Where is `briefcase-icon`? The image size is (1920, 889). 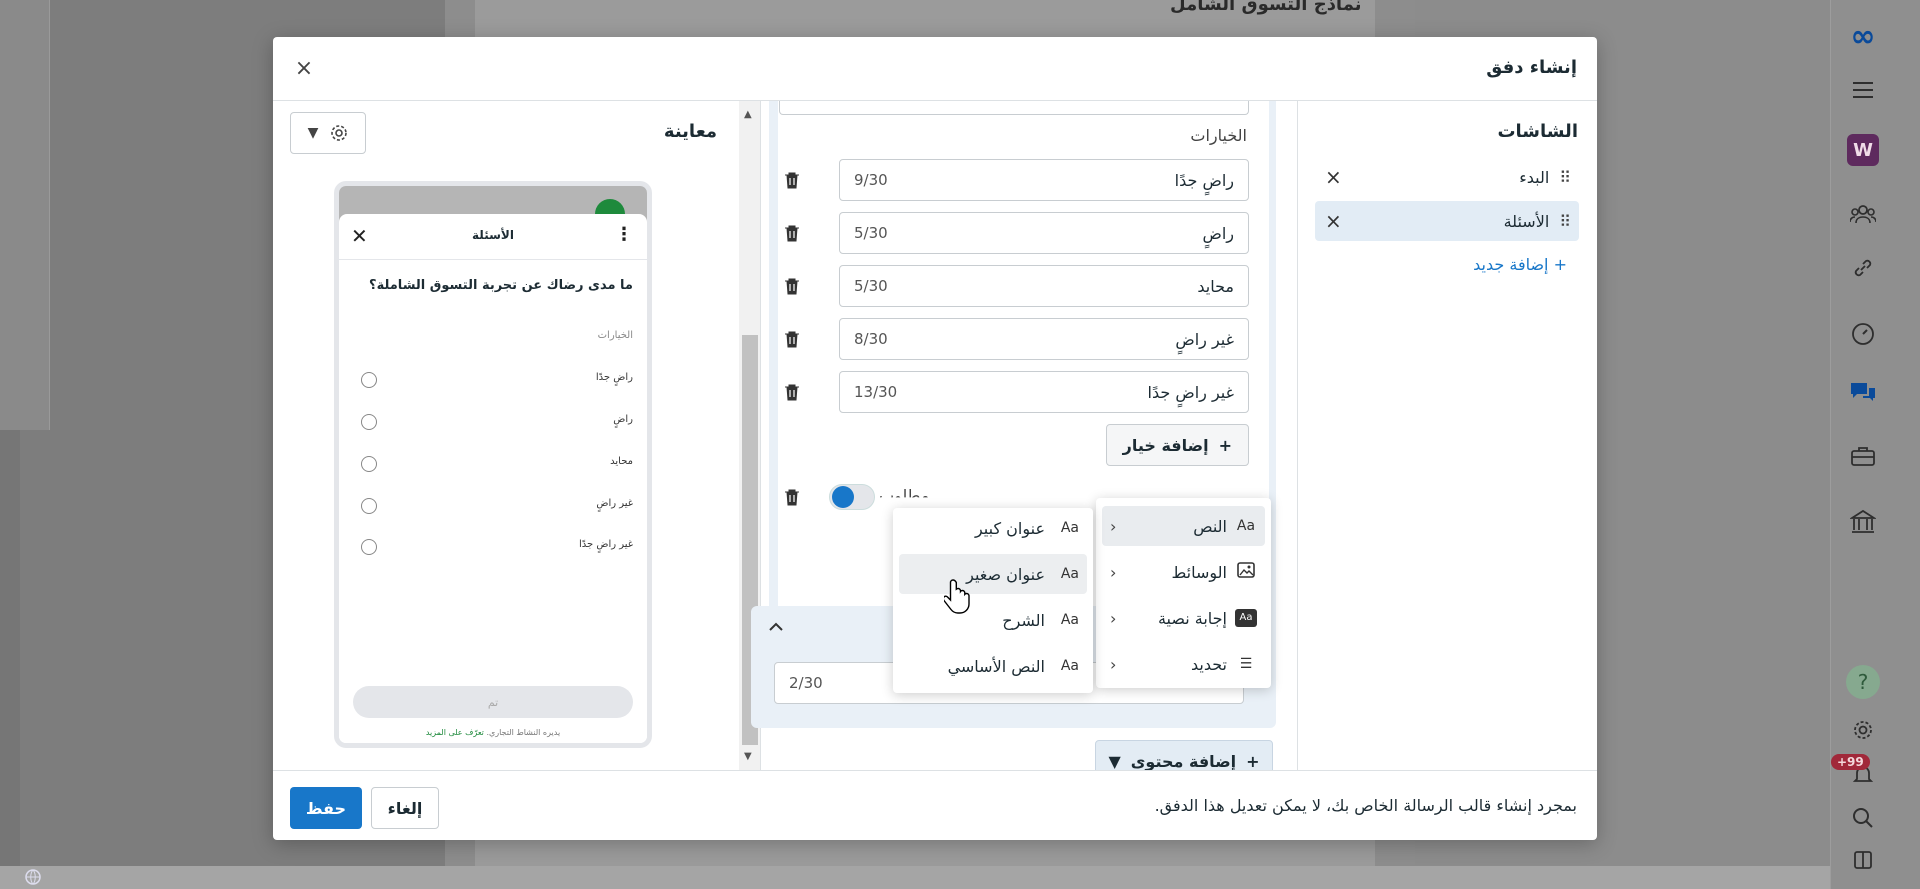 briefcase-icon is located at coordinates (1863, 456).